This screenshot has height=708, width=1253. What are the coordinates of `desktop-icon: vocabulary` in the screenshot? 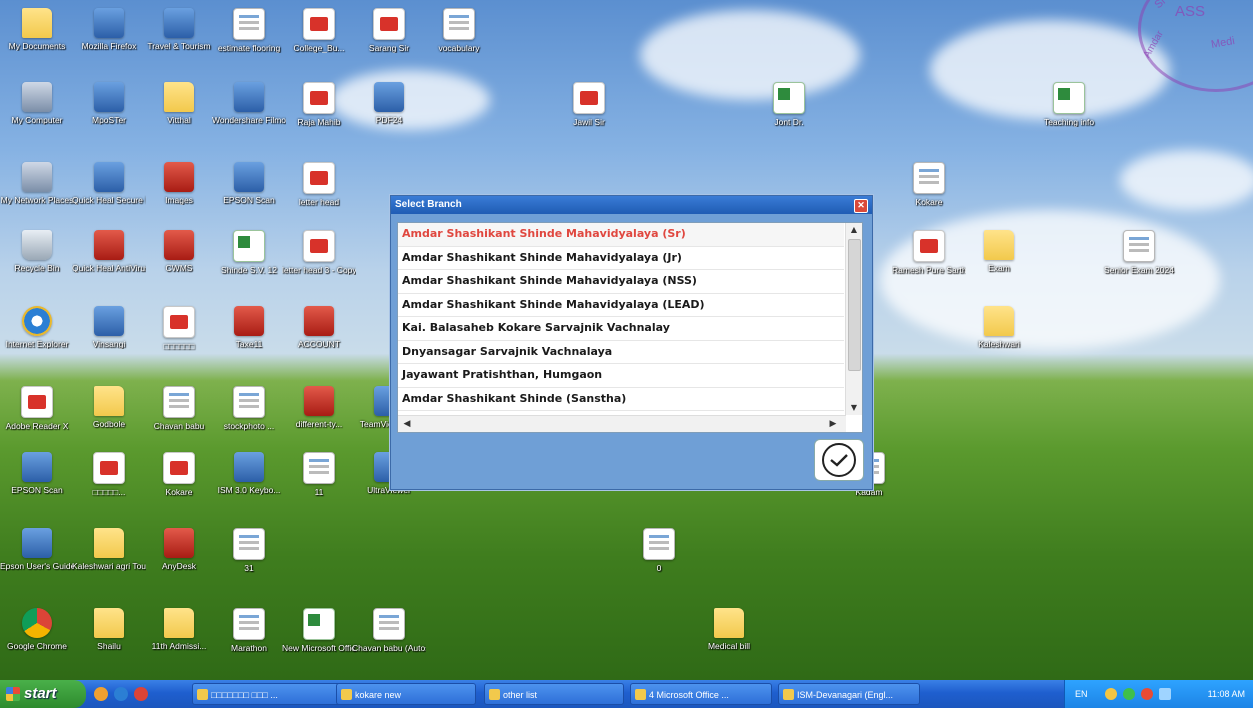 It's located at (459, 30).